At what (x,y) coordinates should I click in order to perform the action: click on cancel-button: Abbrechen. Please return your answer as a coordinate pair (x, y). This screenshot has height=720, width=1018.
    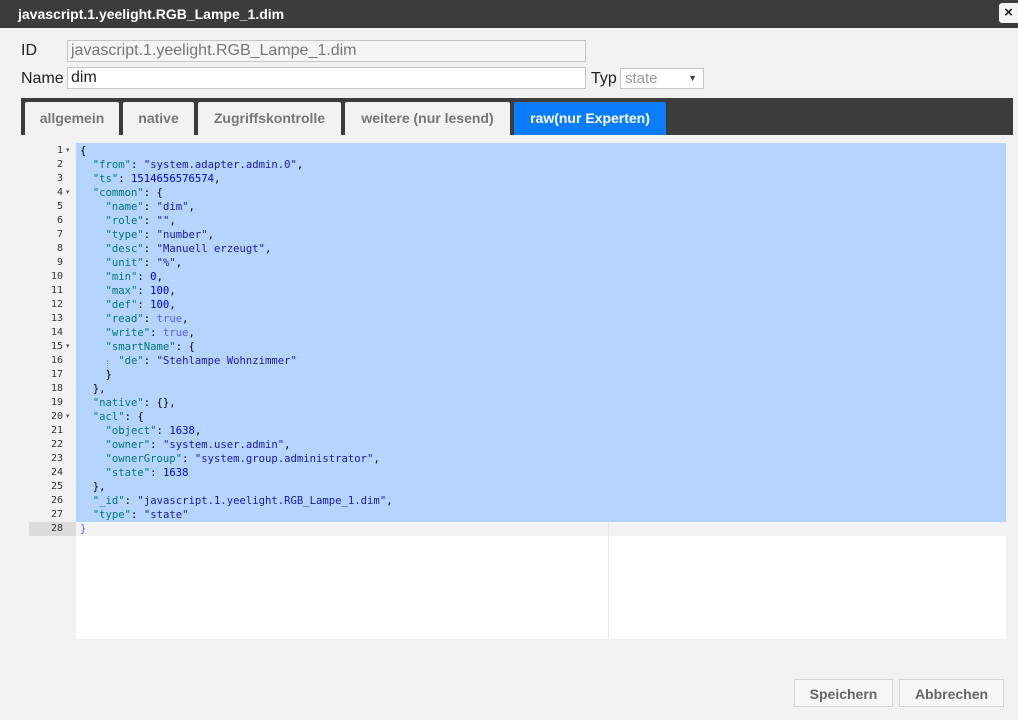
    Looking at the image, I should click on (951, 693).